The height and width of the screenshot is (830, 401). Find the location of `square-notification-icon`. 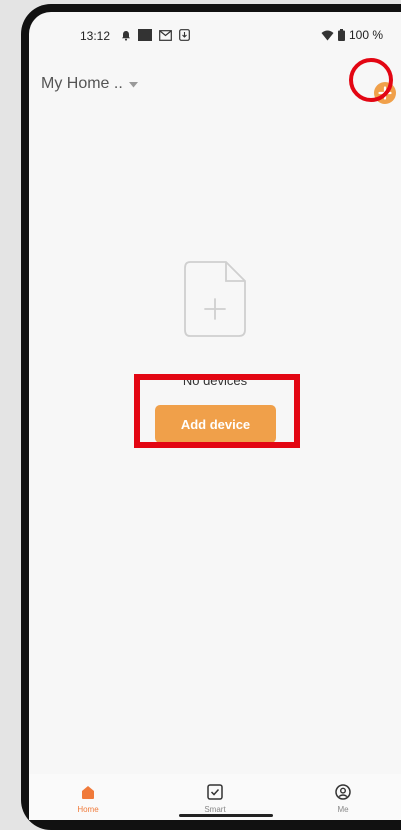

square-notification-icon is located at coordinates (145, 35).